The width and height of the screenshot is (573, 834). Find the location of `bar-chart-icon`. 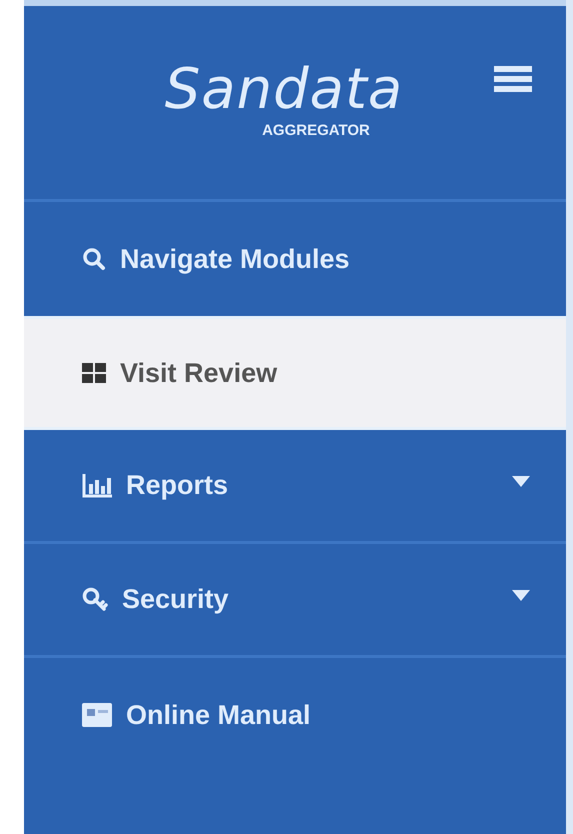

bar-chart-icon is located at coordinates (97, 486).